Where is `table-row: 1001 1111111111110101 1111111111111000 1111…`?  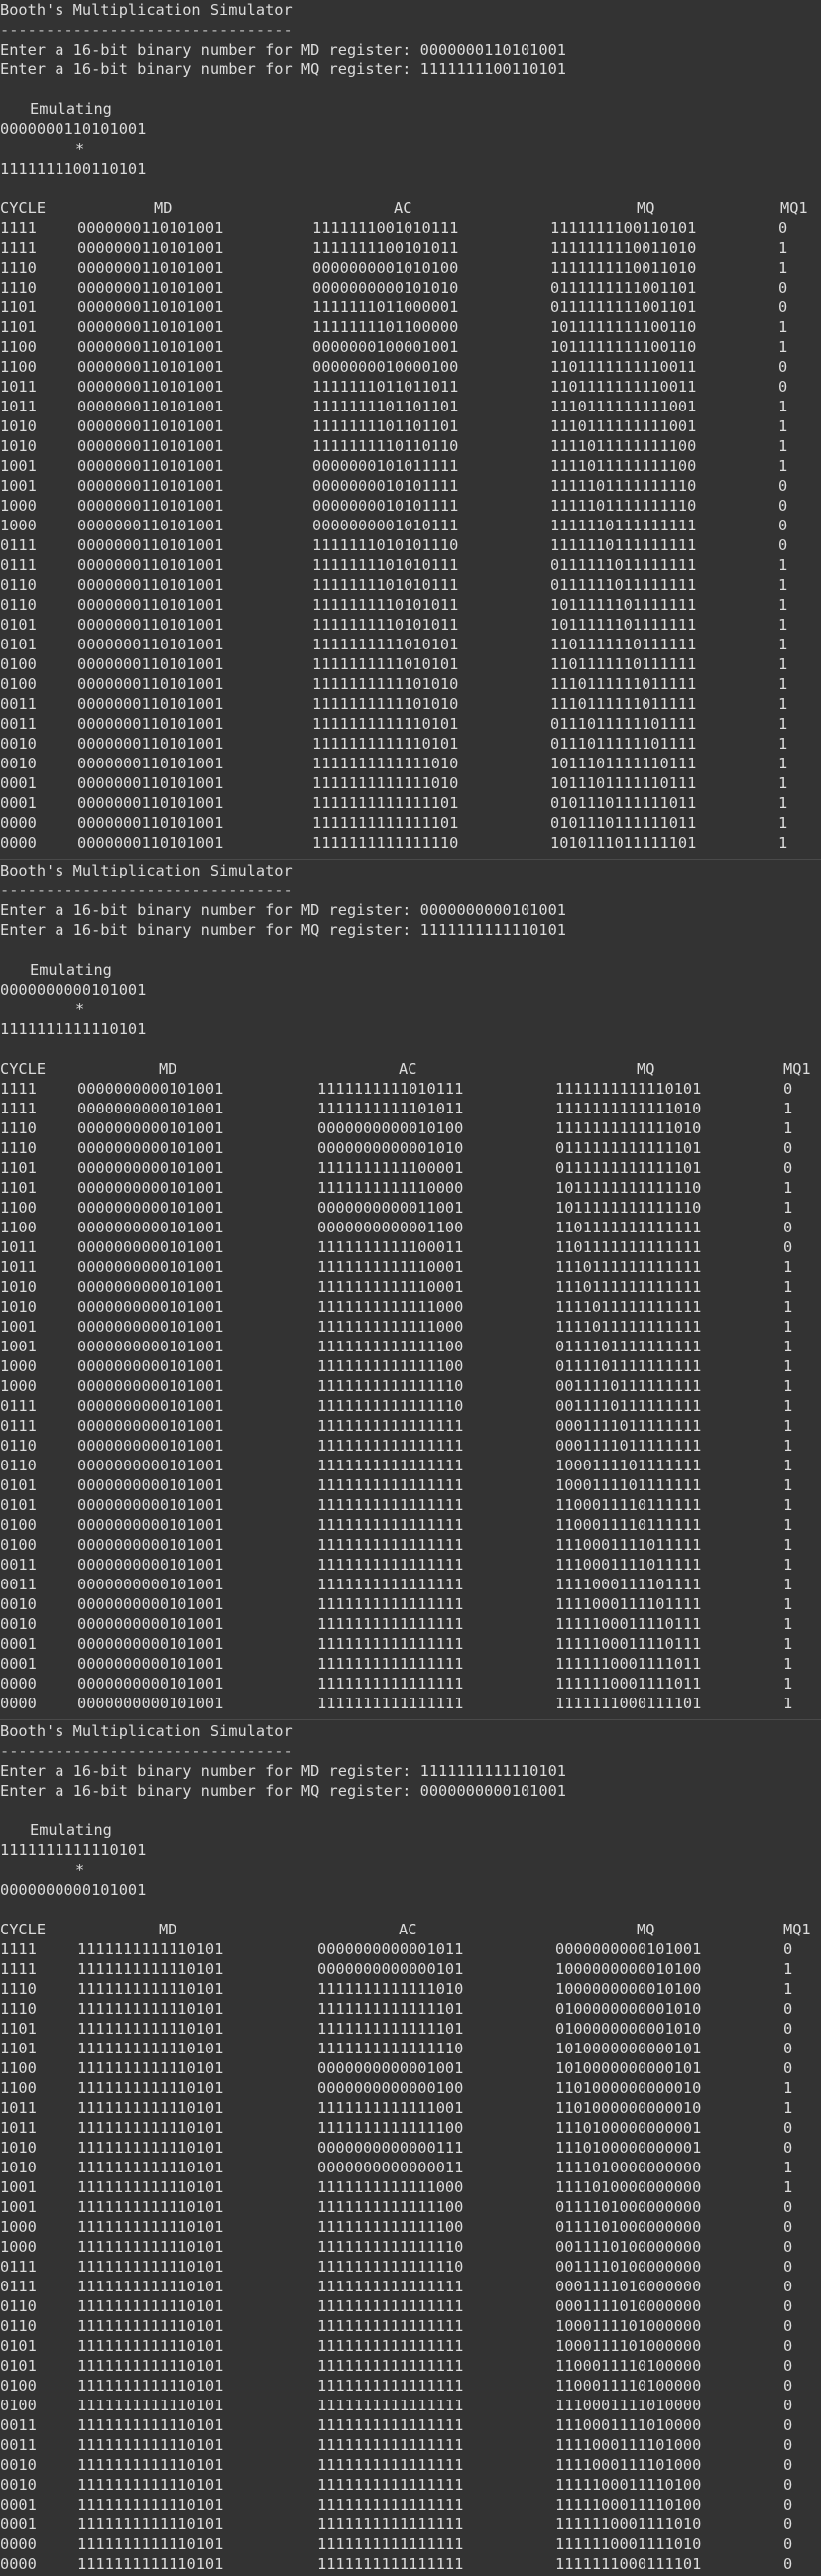 table-row: 1001 1111111111110101 1111111111111000 1111… is located at coordinates (410, 2187).